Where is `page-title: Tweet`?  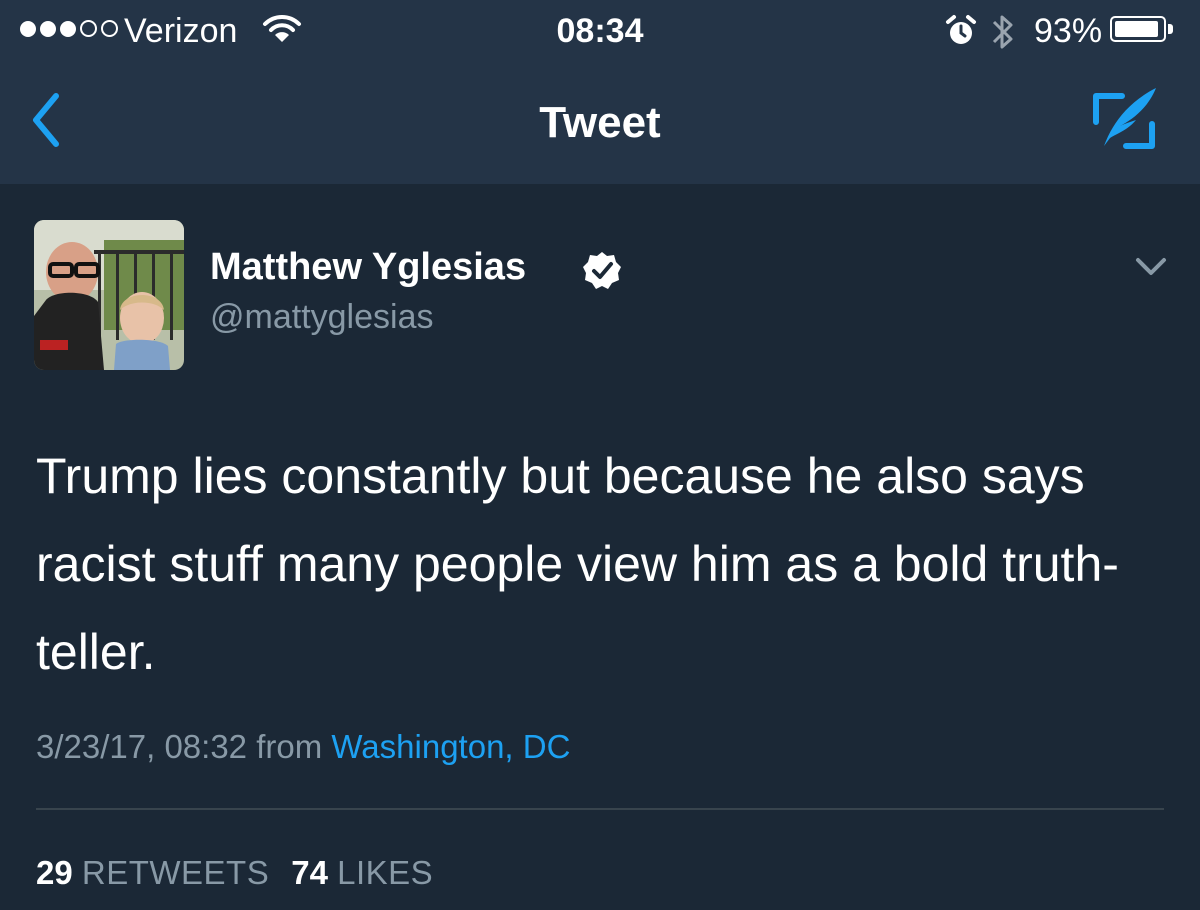 page-title: Tweet is located at coordinates (600, 122).